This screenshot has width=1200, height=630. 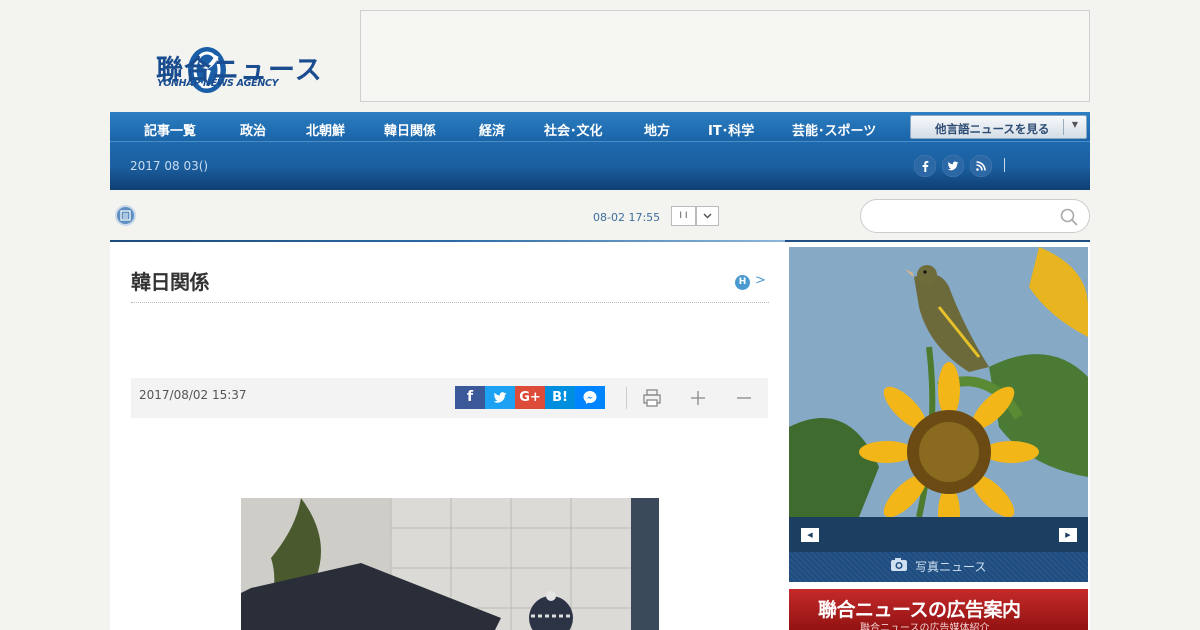 What do you see at coordinates (652, 398) in the screenshot?
I see `print-icon` at bounding box center [652, 398].